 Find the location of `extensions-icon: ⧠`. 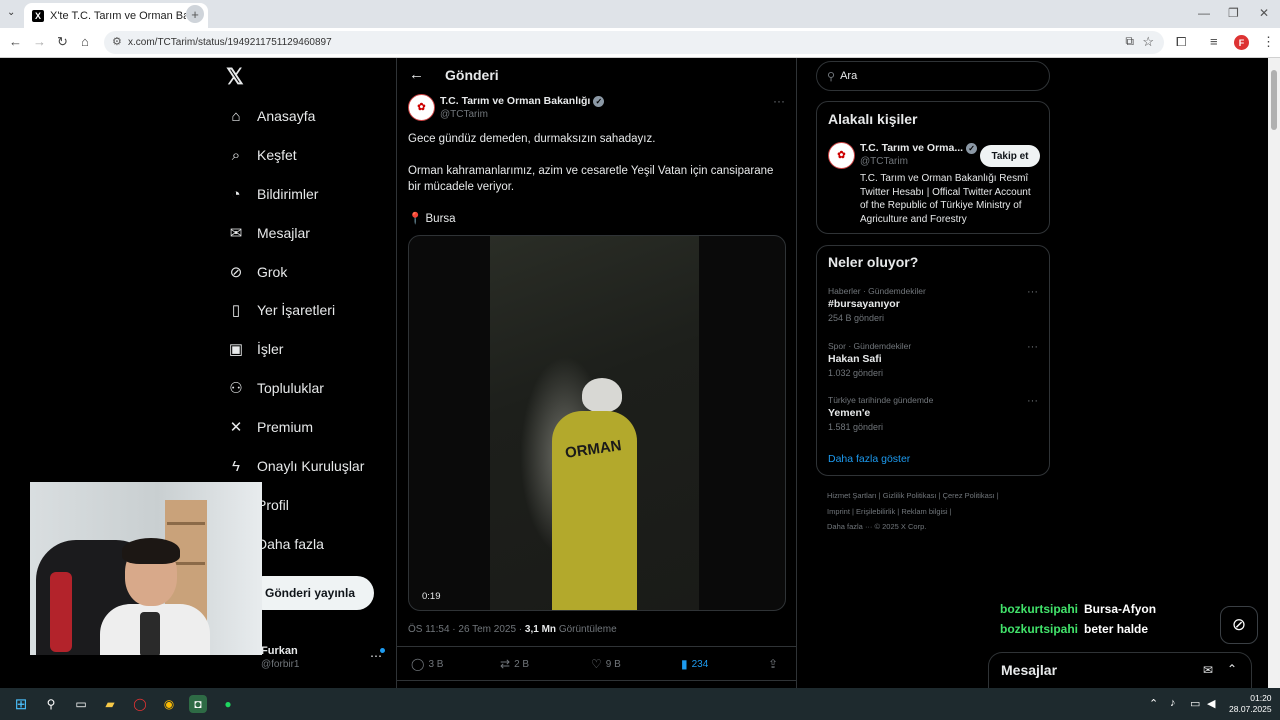

extensions-icon: ⧠ is located at coordinates (1181, 42).